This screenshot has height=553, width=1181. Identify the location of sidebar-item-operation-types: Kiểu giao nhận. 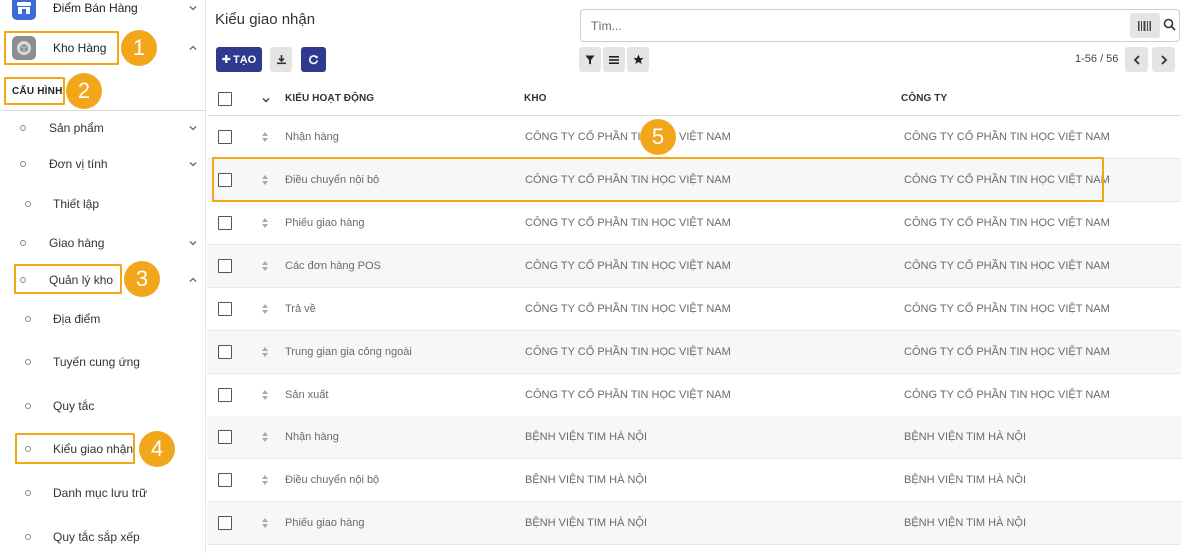
(103, 449).